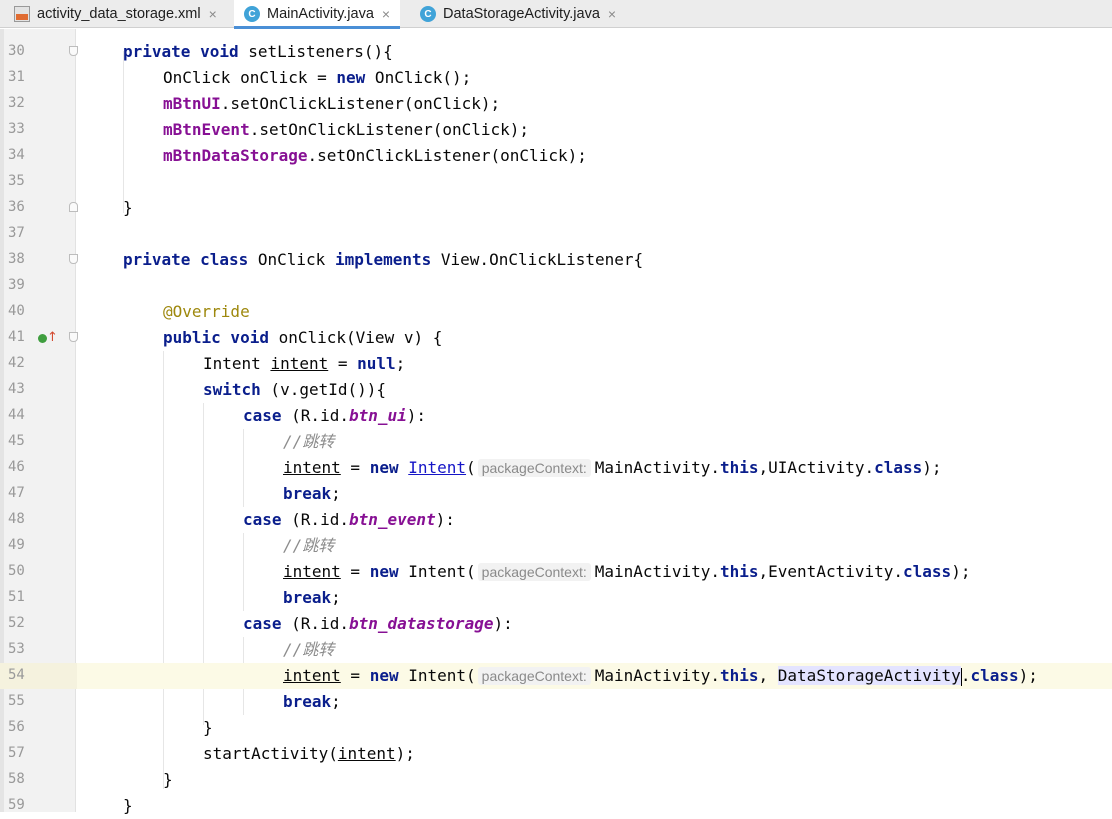 This screenshot has width=1112, height=819. What do you see at coordinates (20, 701) in the screenshot?
I see `line-number: 55` at bounding box center [20, 701].